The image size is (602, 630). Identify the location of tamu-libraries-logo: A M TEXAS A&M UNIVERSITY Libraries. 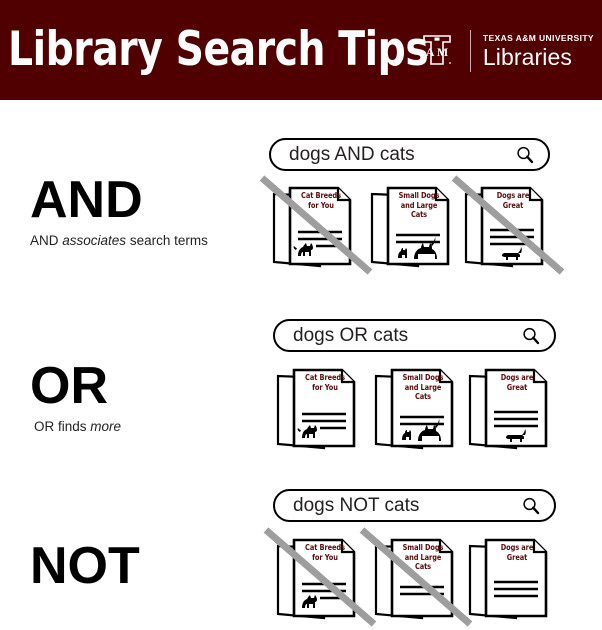
(504, 51).